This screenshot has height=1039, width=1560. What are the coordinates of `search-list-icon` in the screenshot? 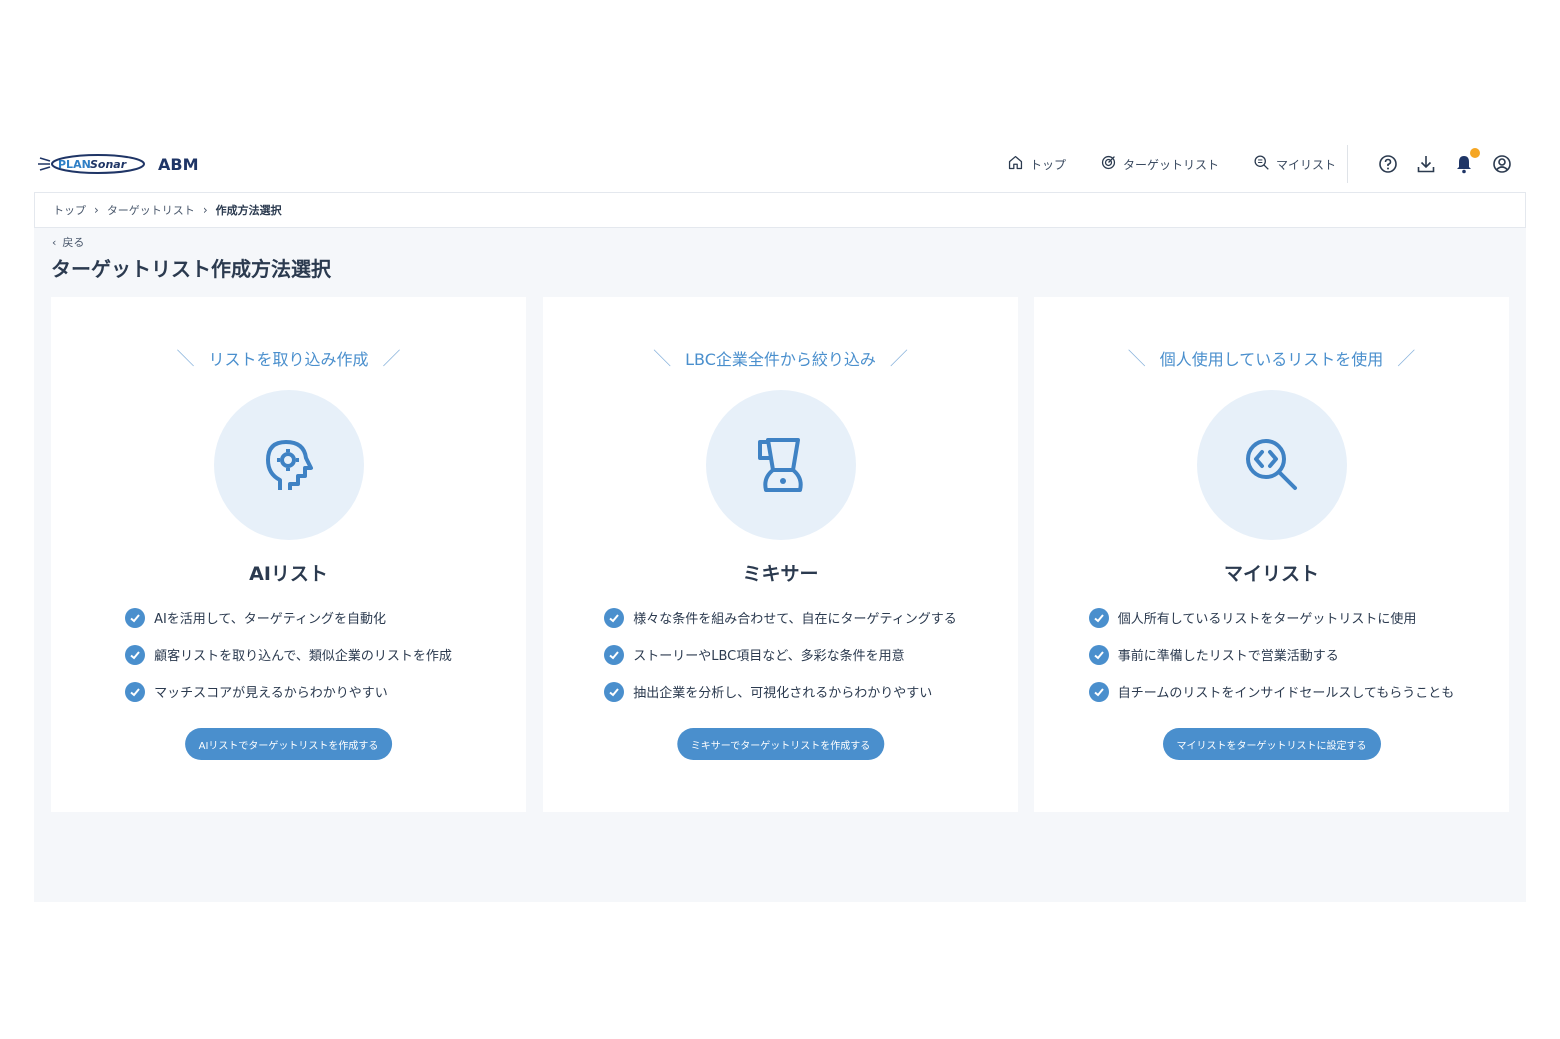 It's located at (1261, 164).